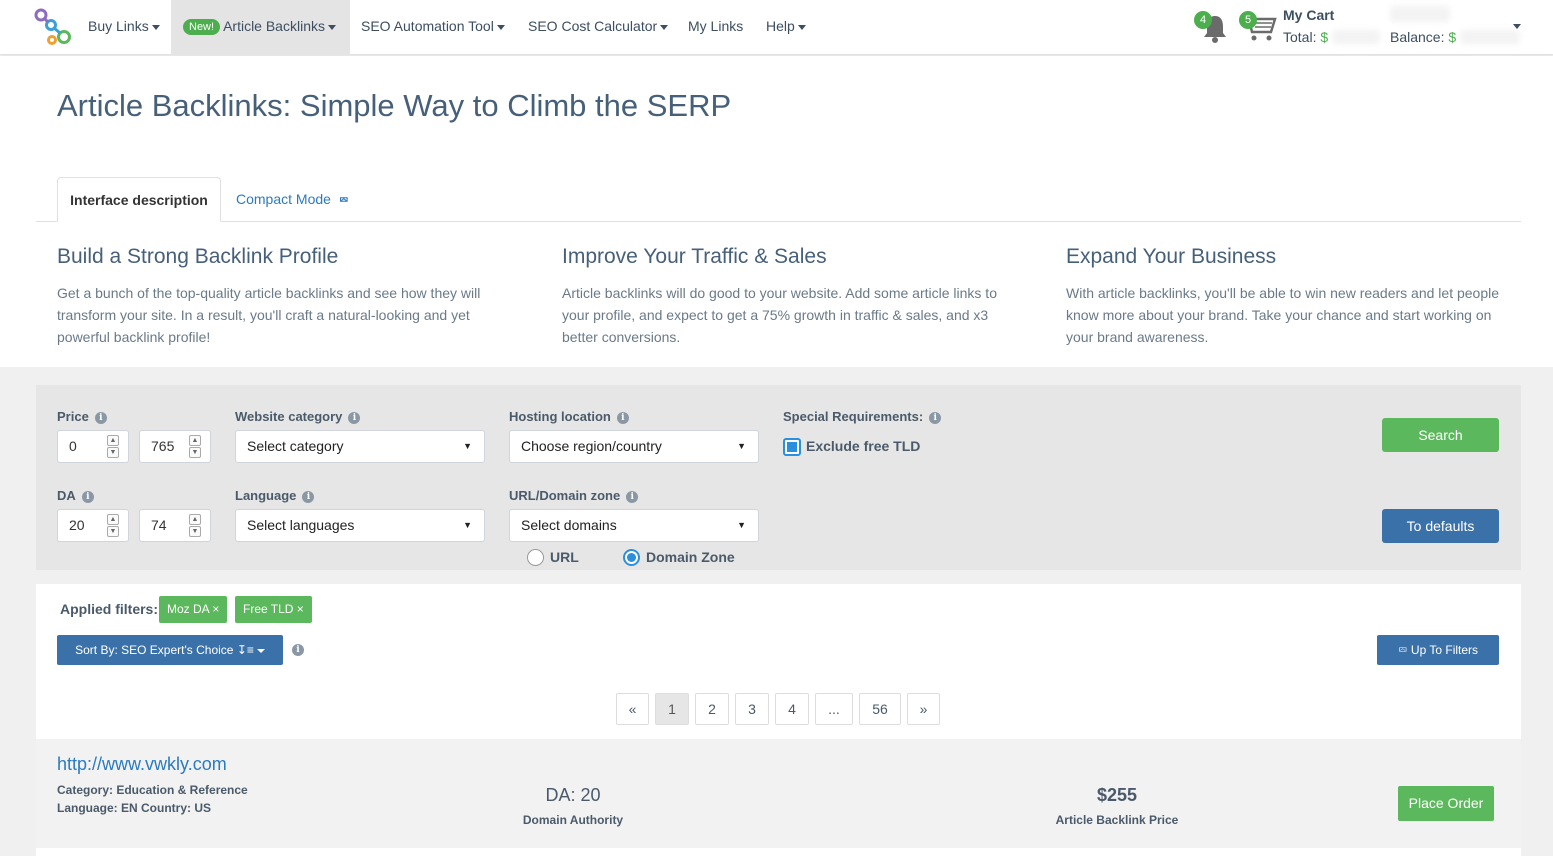 The image size is (1553, 856). What do you see at coordinates (175, 525) in the screenshot?
I see `da-max-input: 74 ▲ ▼` at bounding box center [175, 525].